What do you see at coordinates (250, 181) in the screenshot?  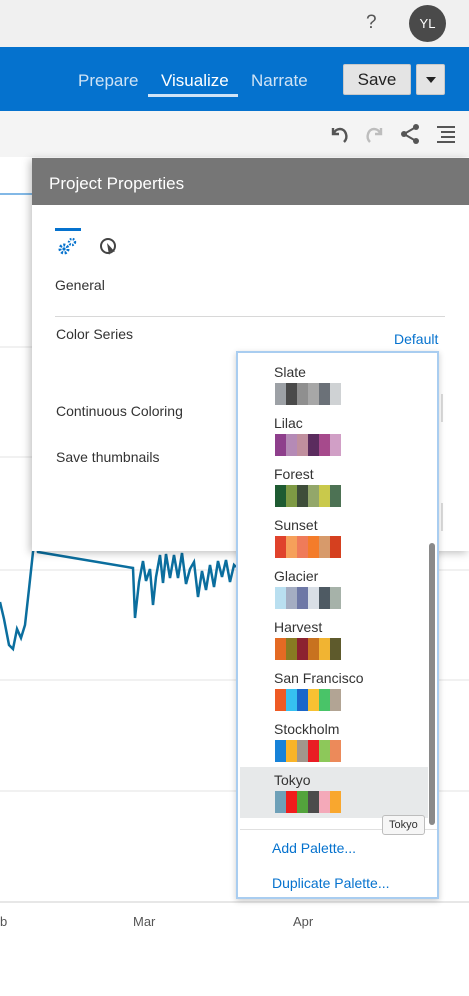 I see `dialog-title: Project Properties` at bounding box center [250, 181].